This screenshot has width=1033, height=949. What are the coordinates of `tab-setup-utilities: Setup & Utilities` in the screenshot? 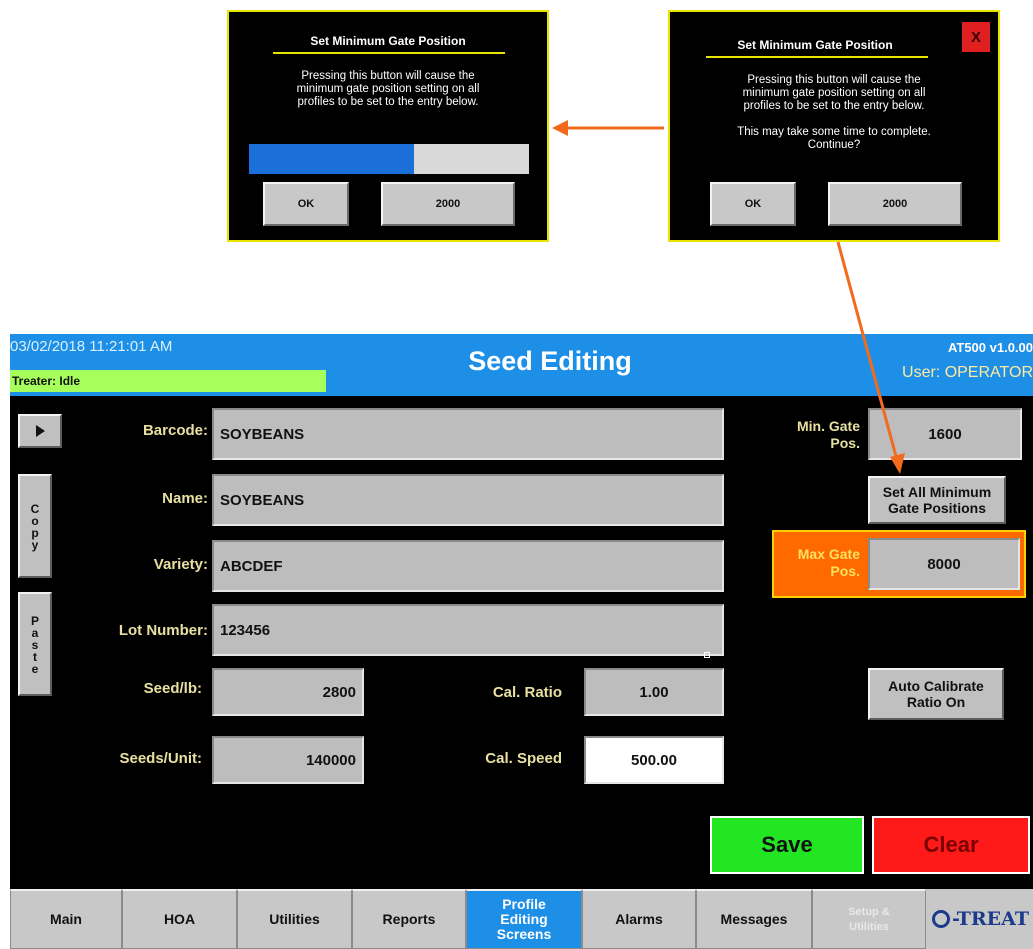 It's located at (869, 919).